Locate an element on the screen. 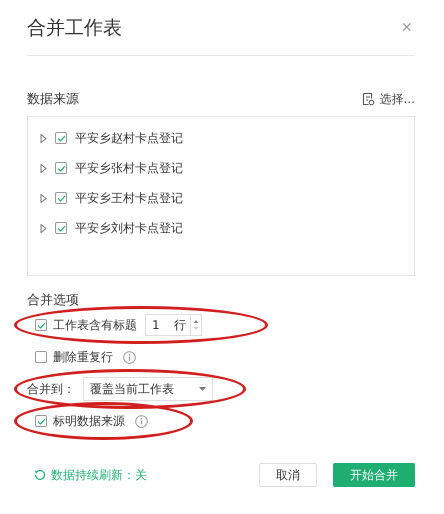 The image size is (444, 514). merge-target-dropdown: 覆盖当前工作表 is located at coordinates (148, 389).